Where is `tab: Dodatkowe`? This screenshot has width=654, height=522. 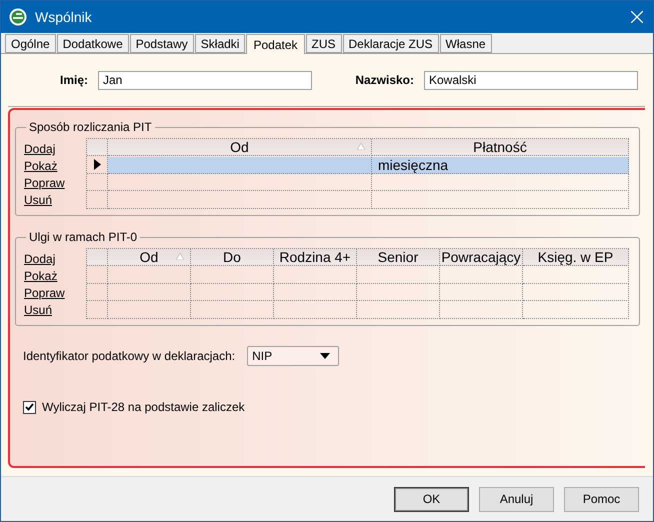 tab: Dodatkowe is located at coordinates (92, 43).